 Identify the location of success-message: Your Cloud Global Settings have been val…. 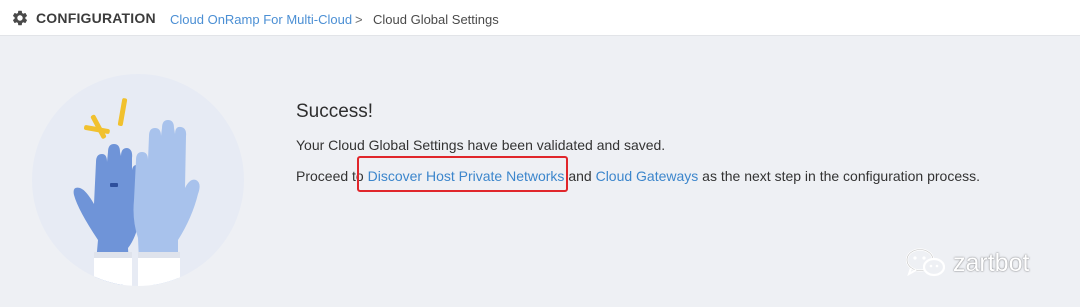
(481, 145).